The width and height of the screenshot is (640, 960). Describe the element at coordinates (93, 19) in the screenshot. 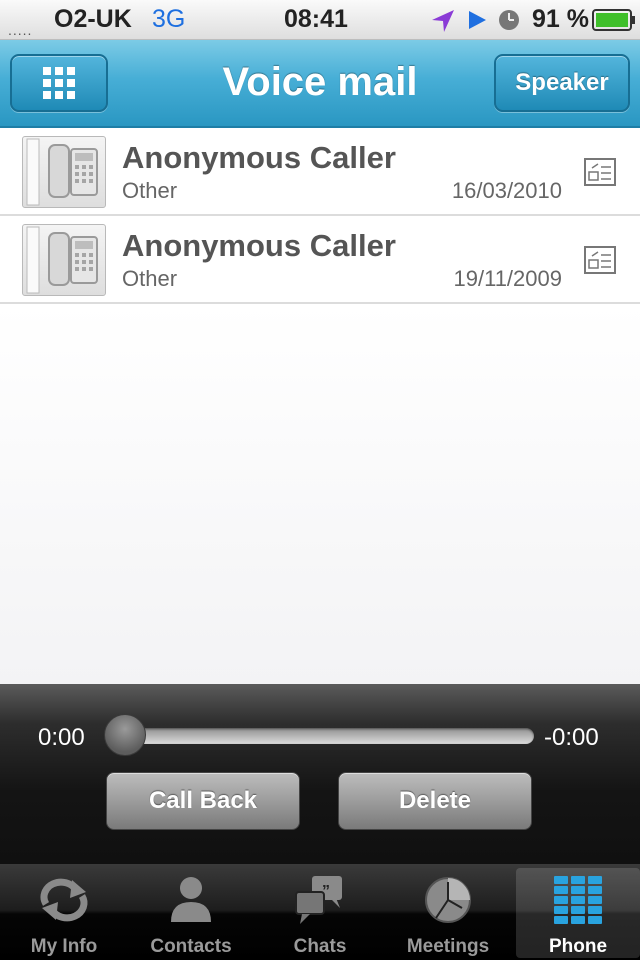

I see `carrier-label: O2-UK` at that location.